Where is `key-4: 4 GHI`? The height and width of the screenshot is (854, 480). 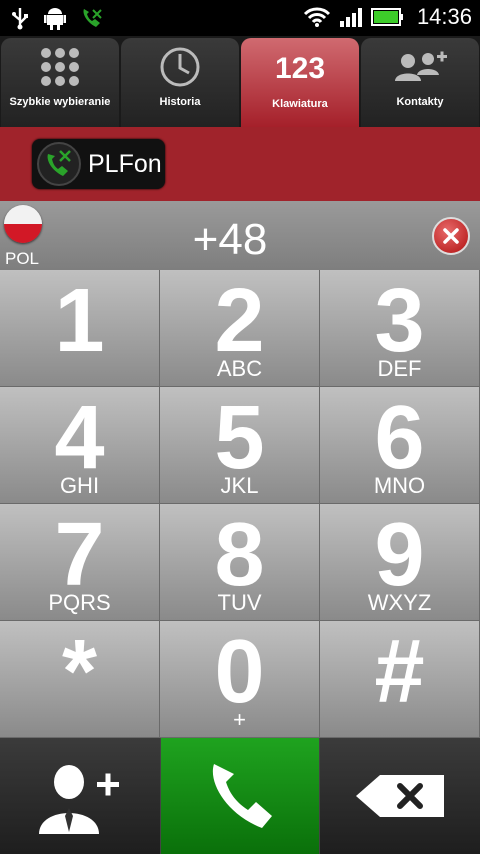
key-4: 4 GHI is located at coordinates (80, 445).